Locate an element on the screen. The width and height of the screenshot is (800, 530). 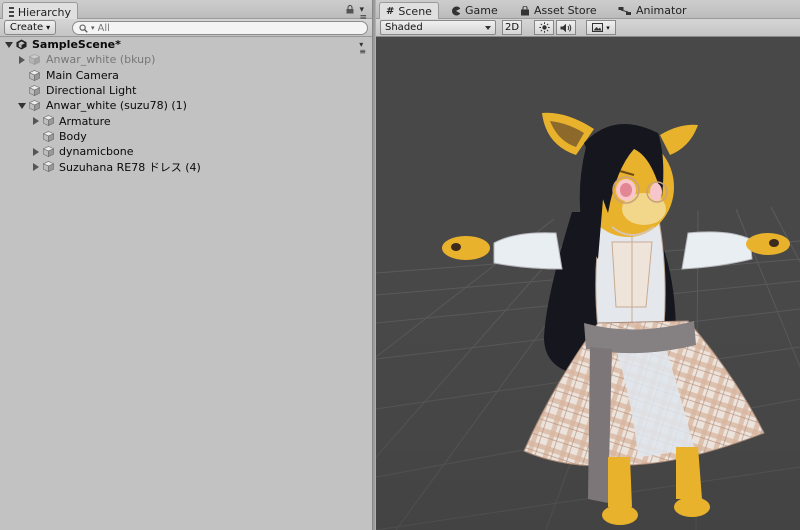
tree-item-label: Suzuhana RE78 ドレス (4) is located at coordinates (130, 168).